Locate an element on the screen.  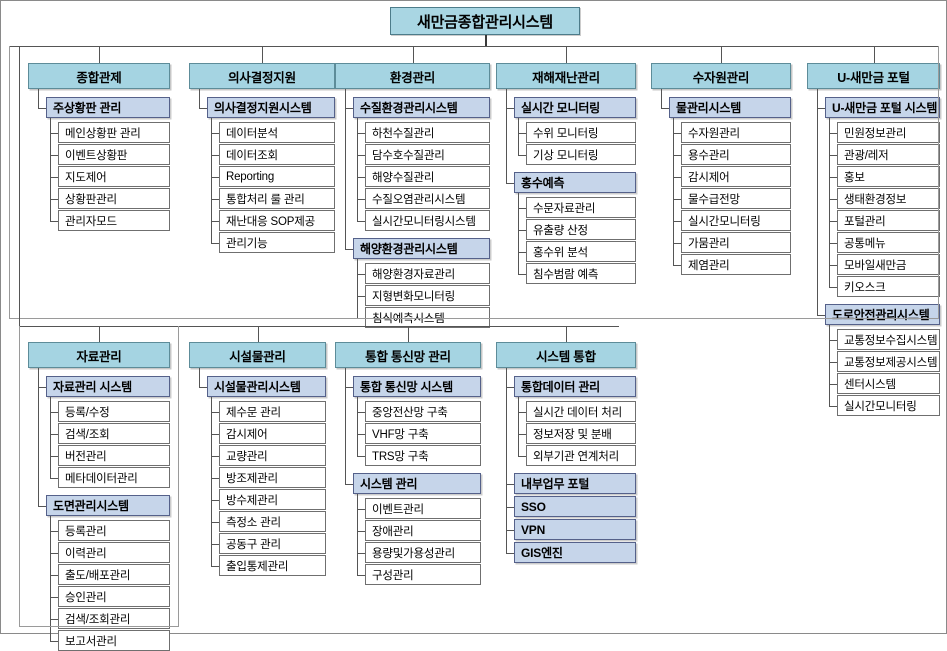
section-header-n9y7nqz: 통합데이터 관리 is located at coordinates (575, 386).